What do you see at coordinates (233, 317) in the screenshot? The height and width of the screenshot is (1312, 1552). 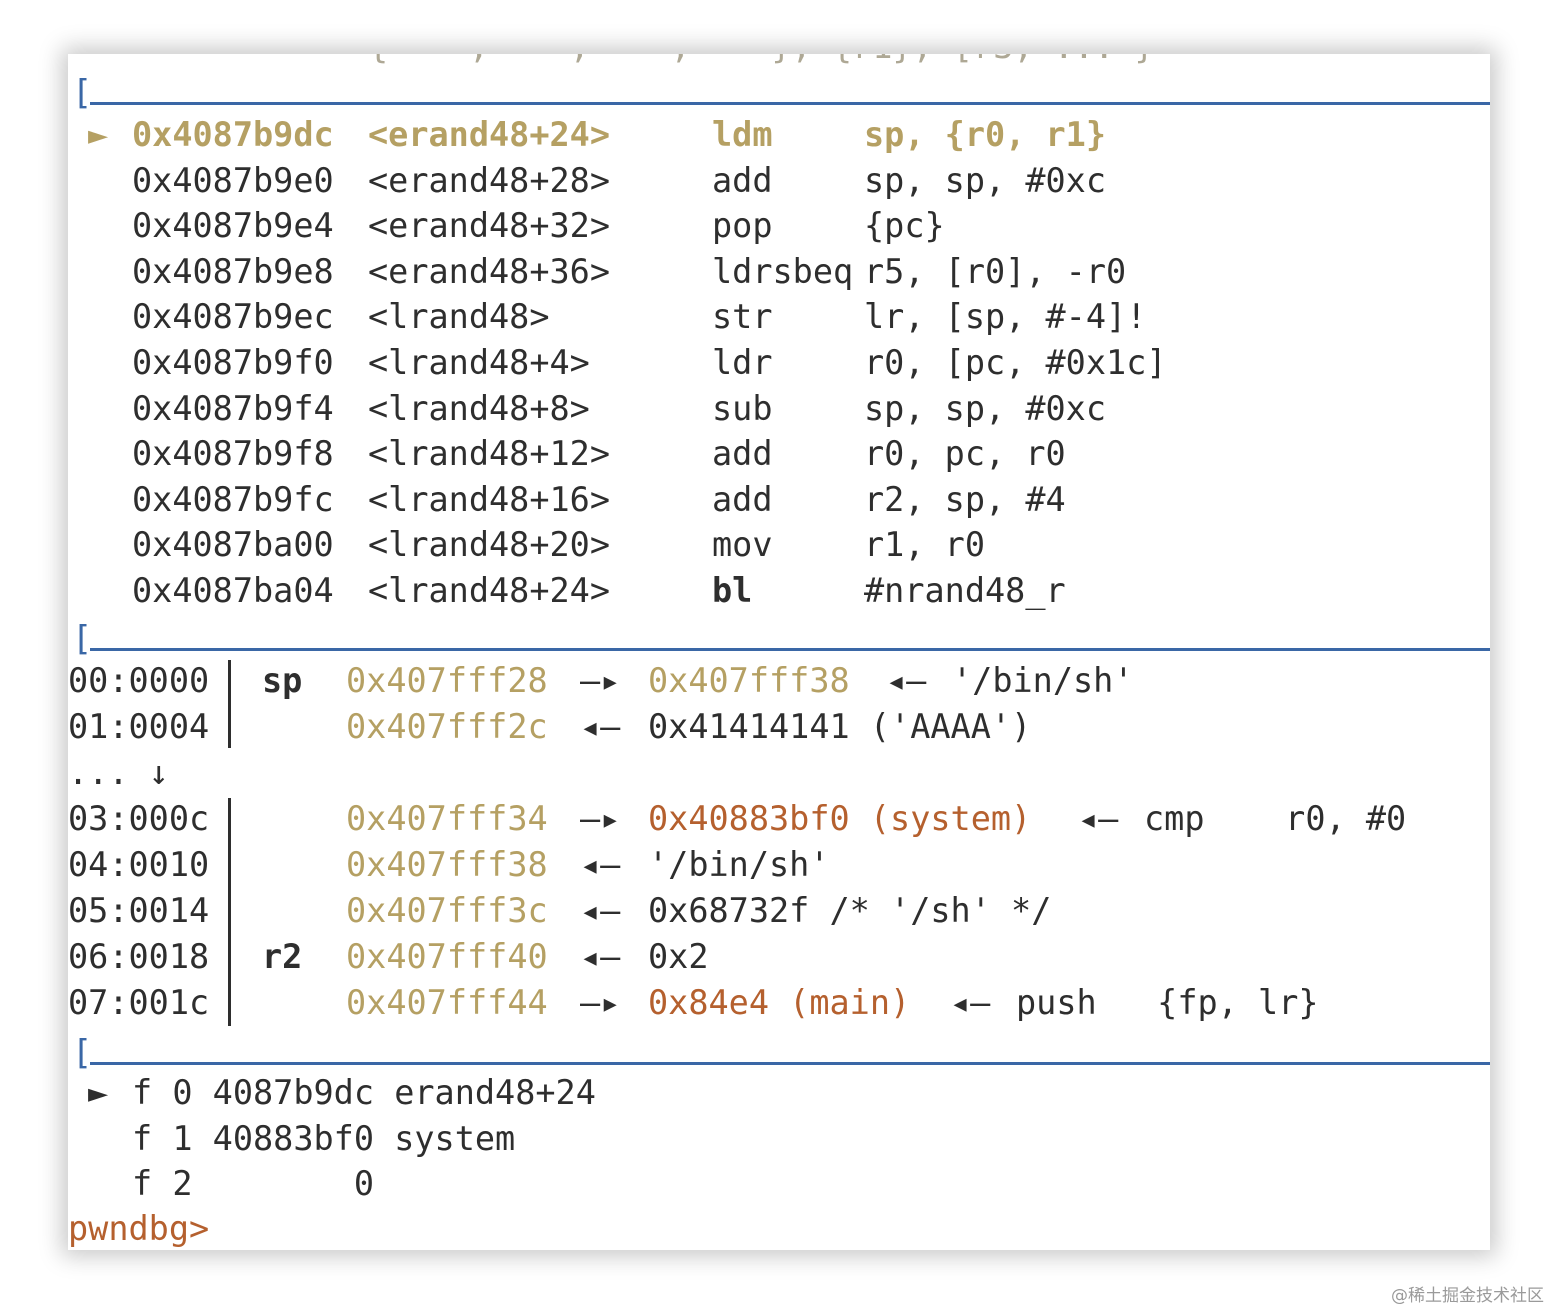 I see `instruction-address: 0x4087b9ec` at bounding box center [233, 317].